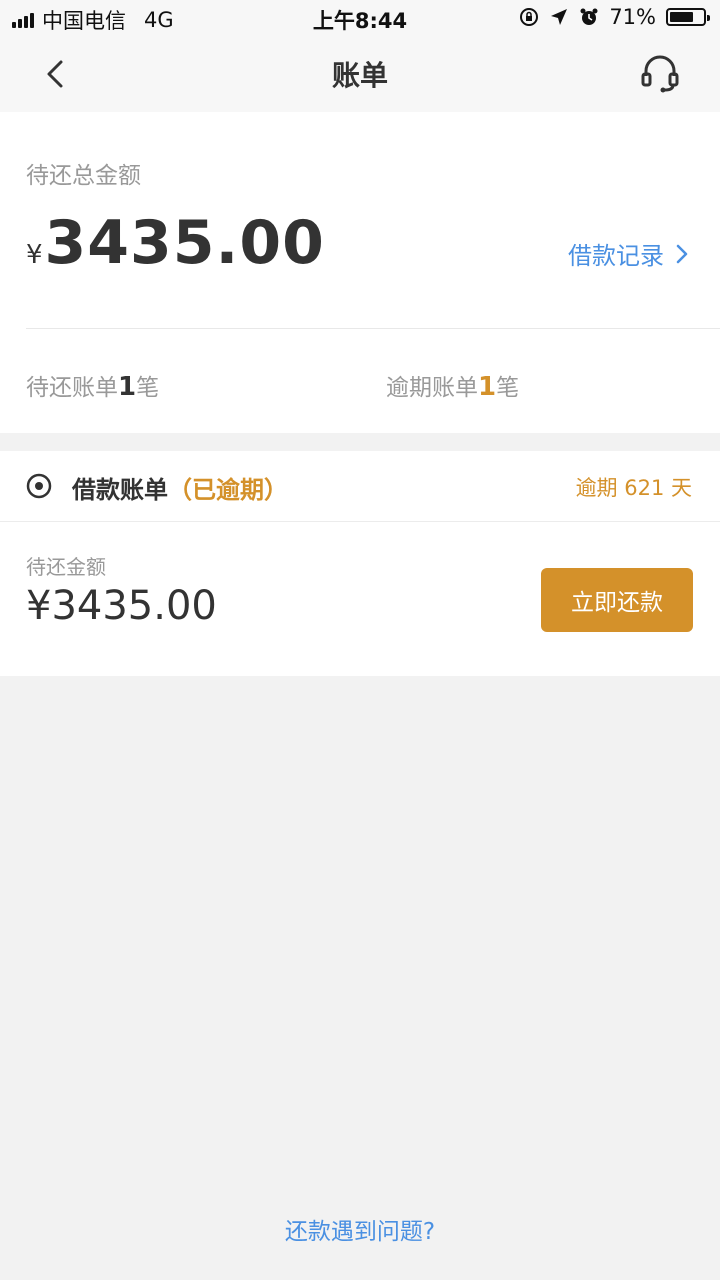  Describe the element at coordinates (681, 17) in the screenshot. I see `battery-fill` at that location.